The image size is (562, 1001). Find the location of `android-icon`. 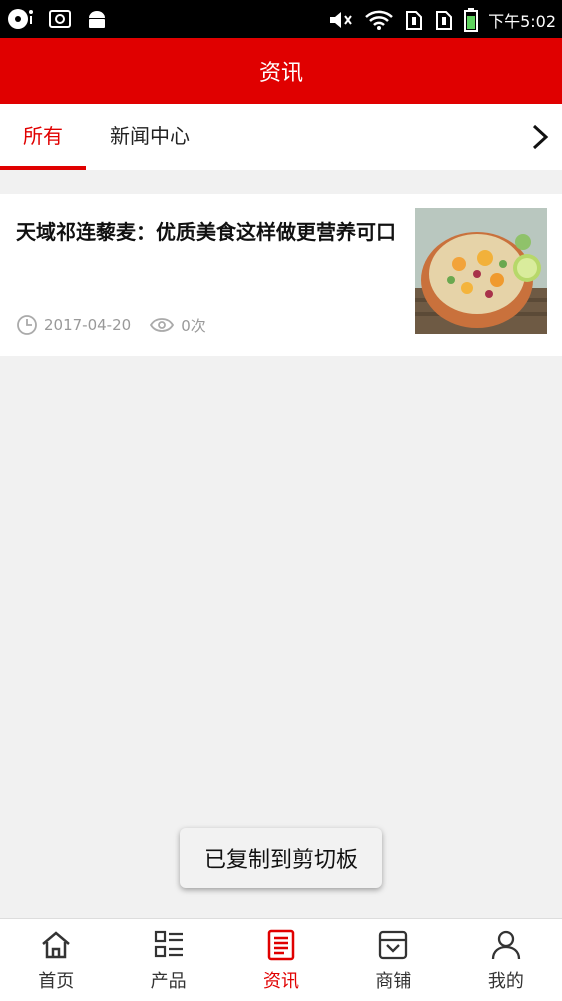

android-icon is located at coordinates (97, 19).